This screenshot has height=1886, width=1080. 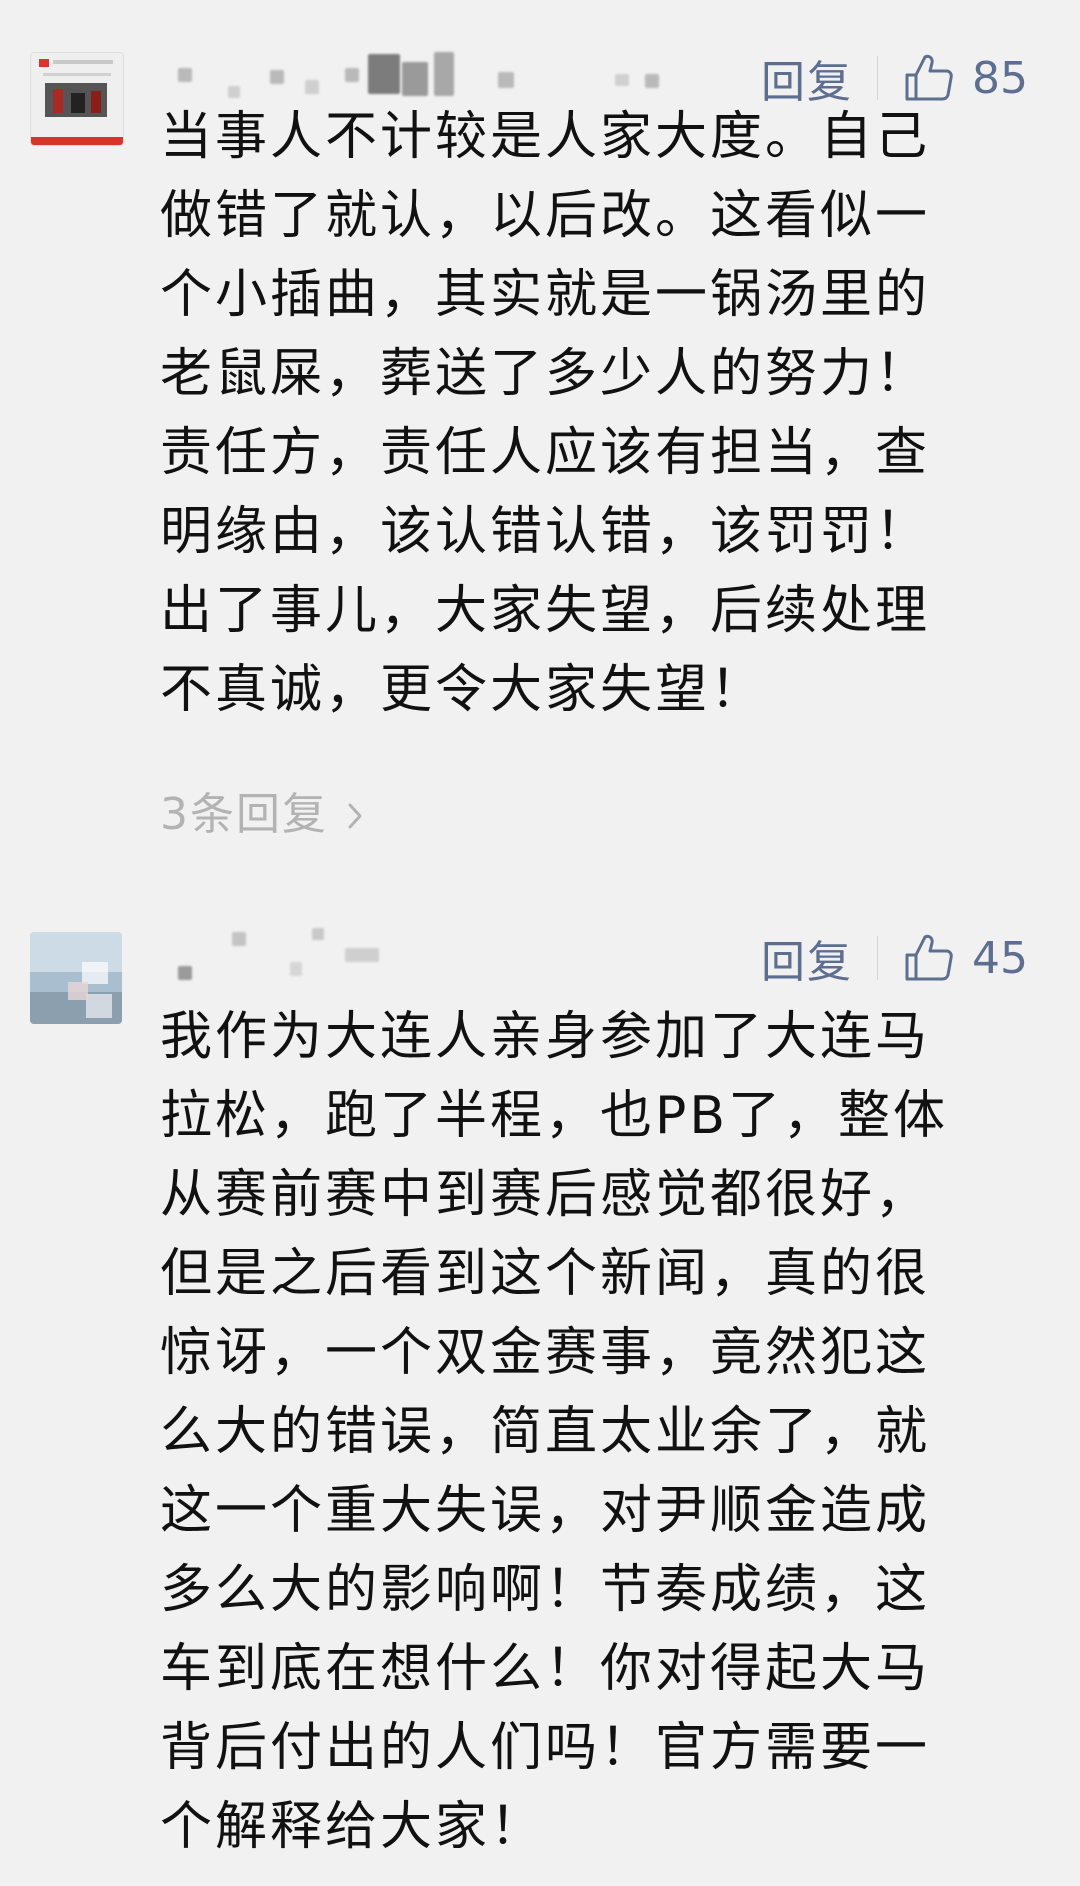 I want to click on reply-button: 回复, so click(x=807, y=958).